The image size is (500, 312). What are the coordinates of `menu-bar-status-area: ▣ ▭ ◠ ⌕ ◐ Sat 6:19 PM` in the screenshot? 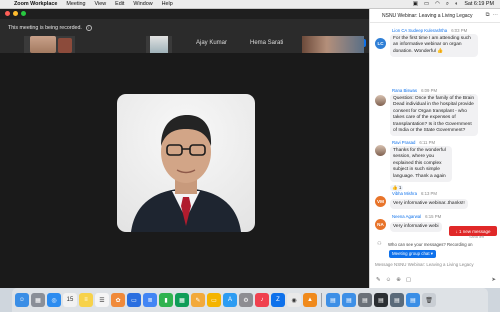 It's located at (456, 4).